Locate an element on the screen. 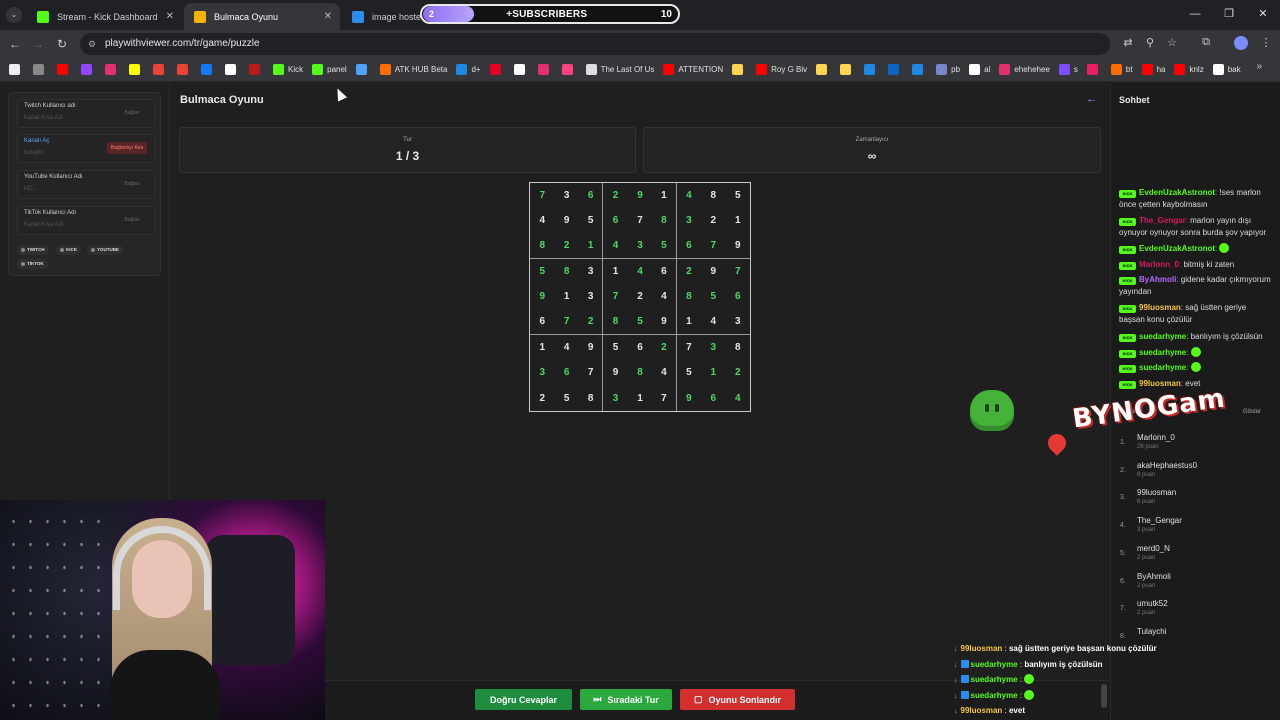 This screenshot has width=1280, height=720. bookmark-star-icon: ☆ is located at coordinates (1172, 42).